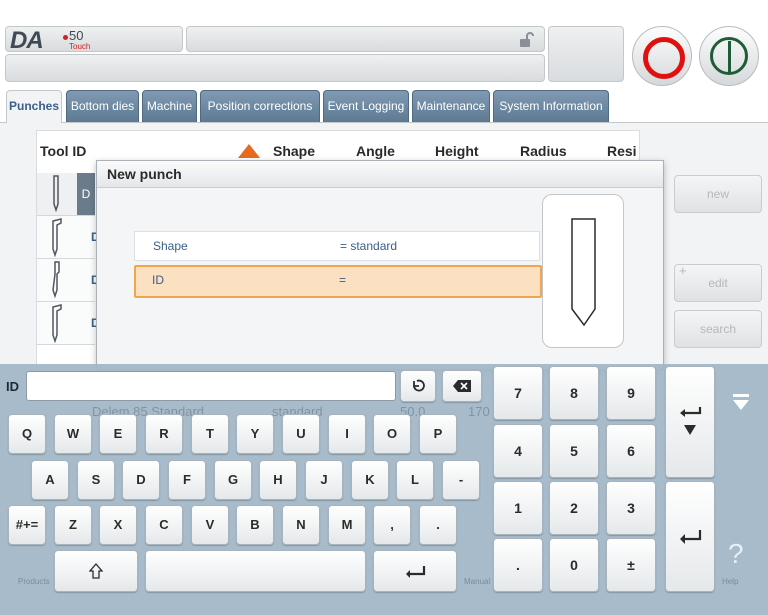 The height and width of the screenshot is (615, 768). Describe the element at coordinates (164, 525) in the screenshot. I see `key-c: C` at that location.